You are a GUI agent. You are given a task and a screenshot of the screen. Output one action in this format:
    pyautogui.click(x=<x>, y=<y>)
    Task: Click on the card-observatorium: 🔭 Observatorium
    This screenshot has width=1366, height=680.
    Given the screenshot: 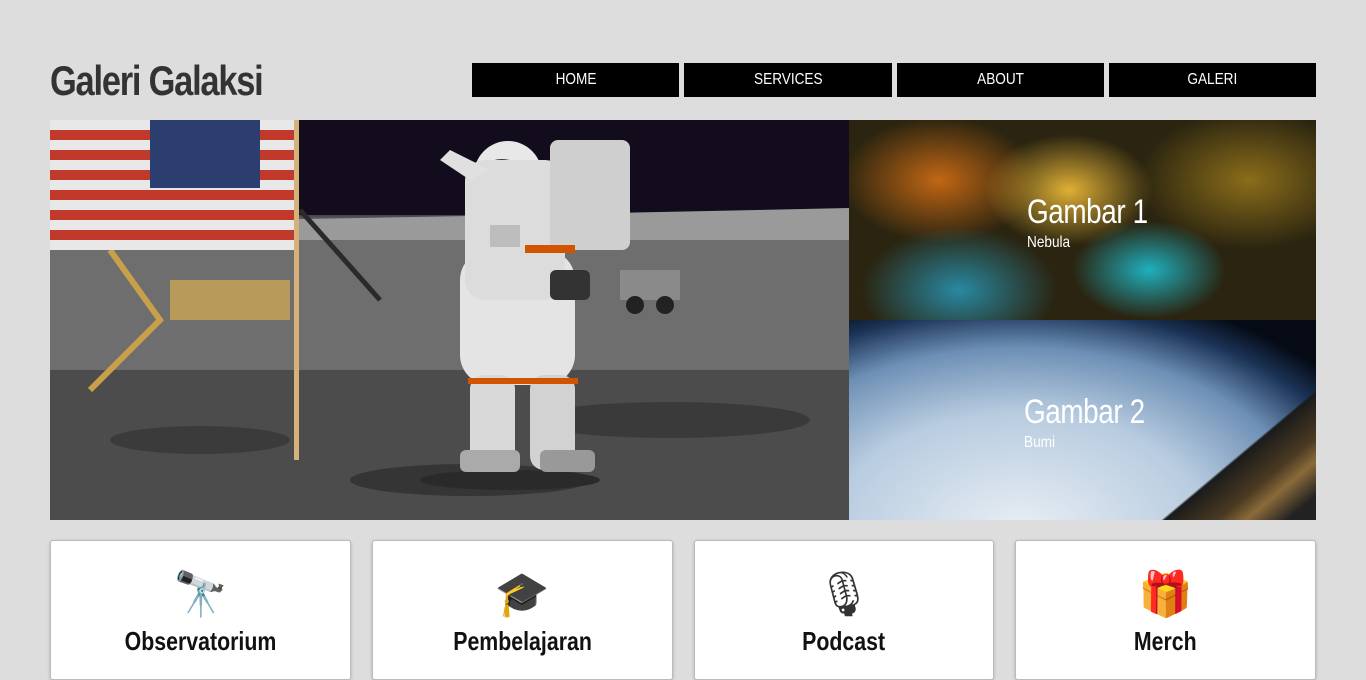 What is the action you would take?
    pyautogui.click(x=200, y=610)
    